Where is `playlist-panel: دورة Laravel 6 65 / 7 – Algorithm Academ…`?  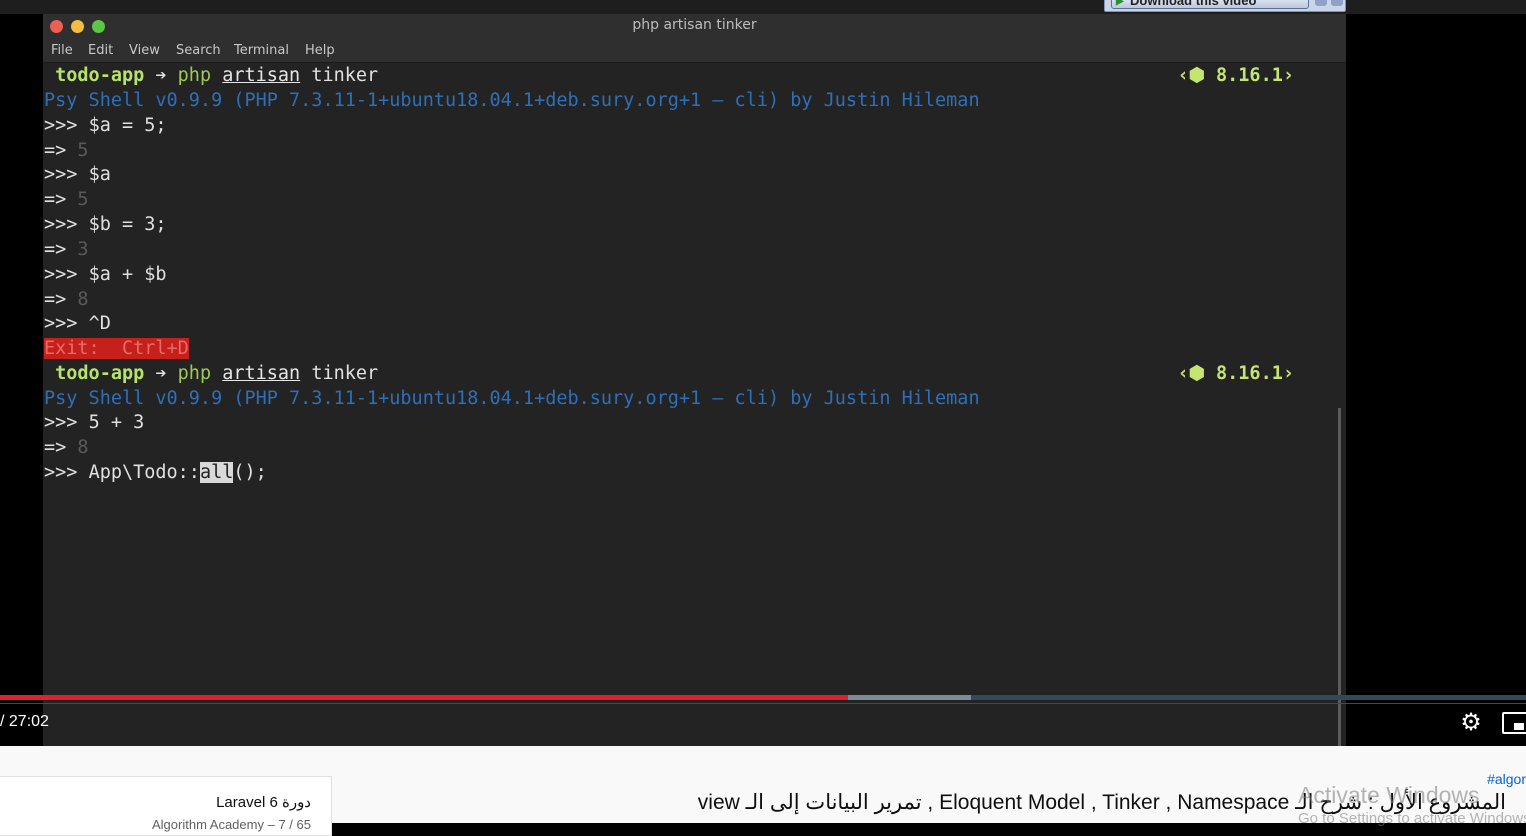
playlist-panel: دورة Laravel 6 65 / 7 – Algorithm Academ… is located at coordinates (166, 806).